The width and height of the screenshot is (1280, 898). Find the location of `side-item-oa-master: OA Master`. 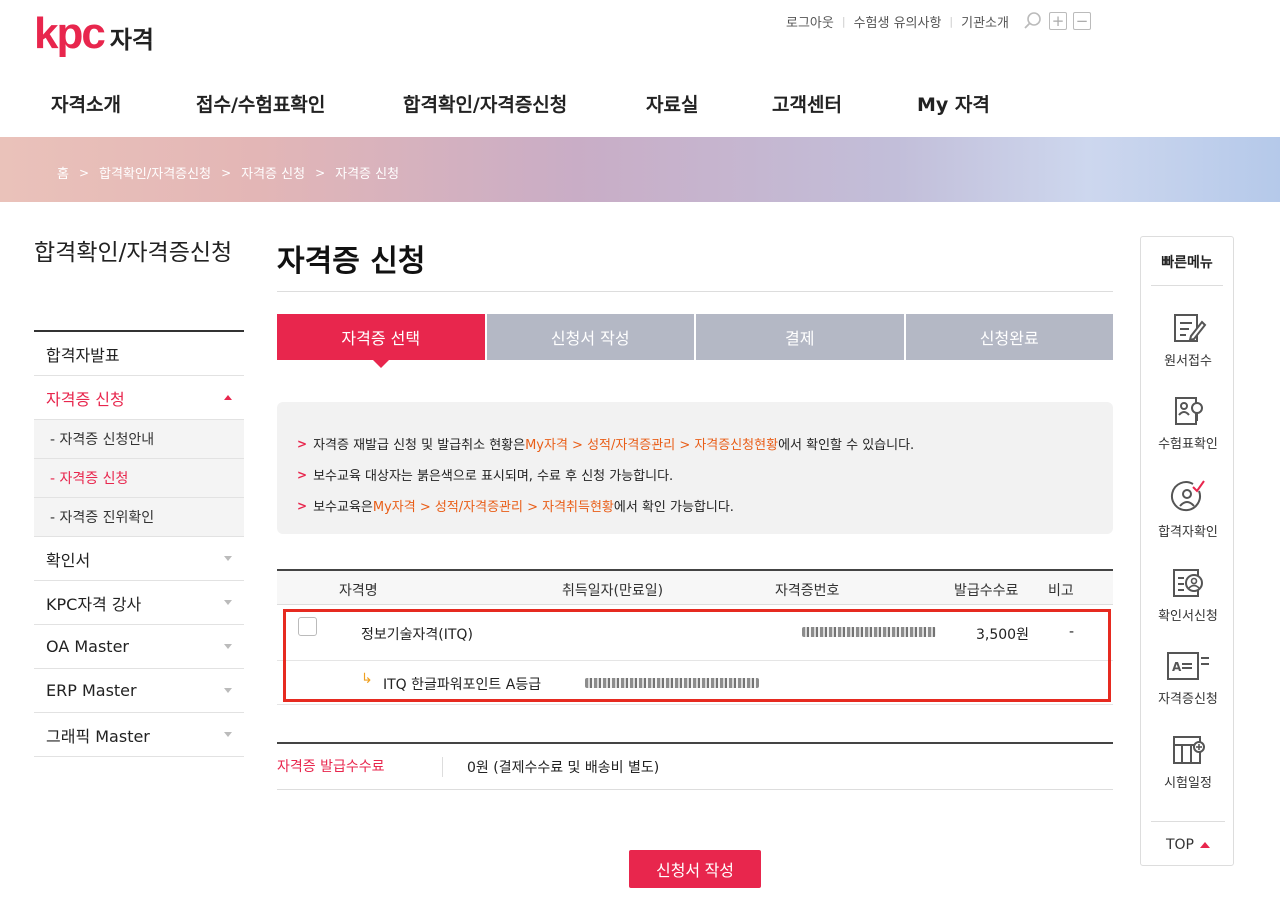

side-item-oa-master: OA Master is located at coordinates (139, 647).